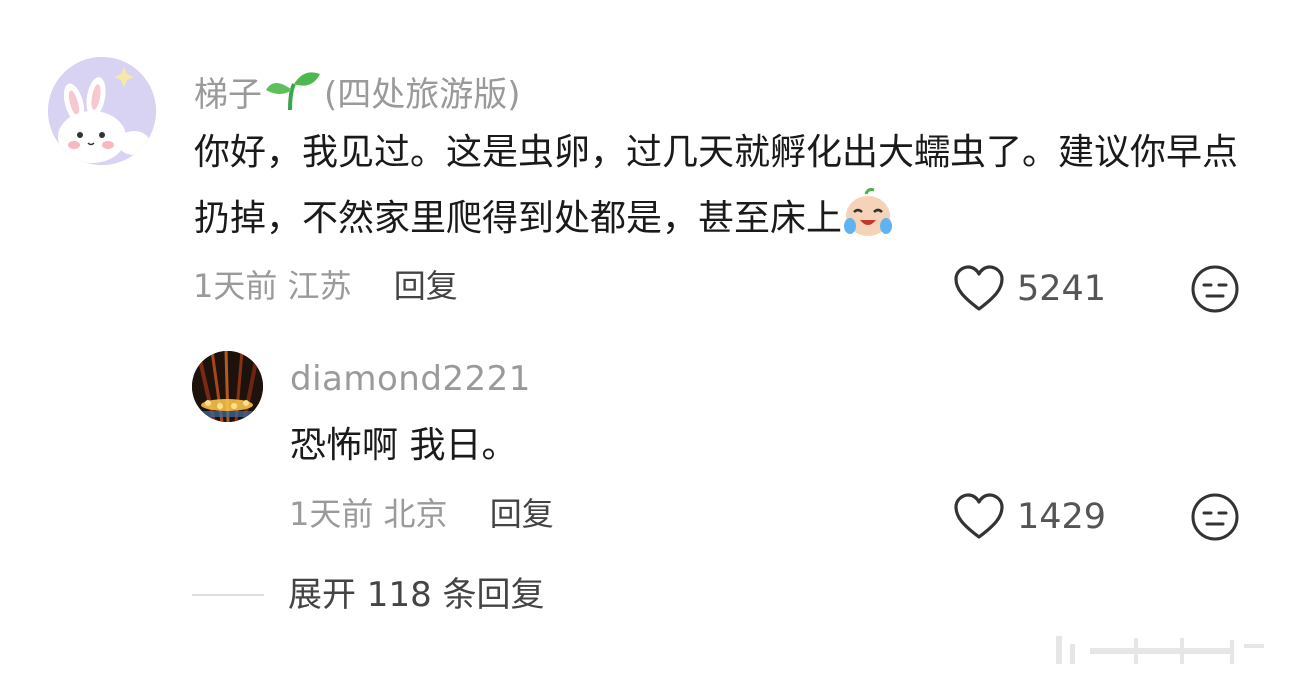 The width and height of the screenshot is (1290, 690). I want to click on dislike-button, so click(1215, 291).